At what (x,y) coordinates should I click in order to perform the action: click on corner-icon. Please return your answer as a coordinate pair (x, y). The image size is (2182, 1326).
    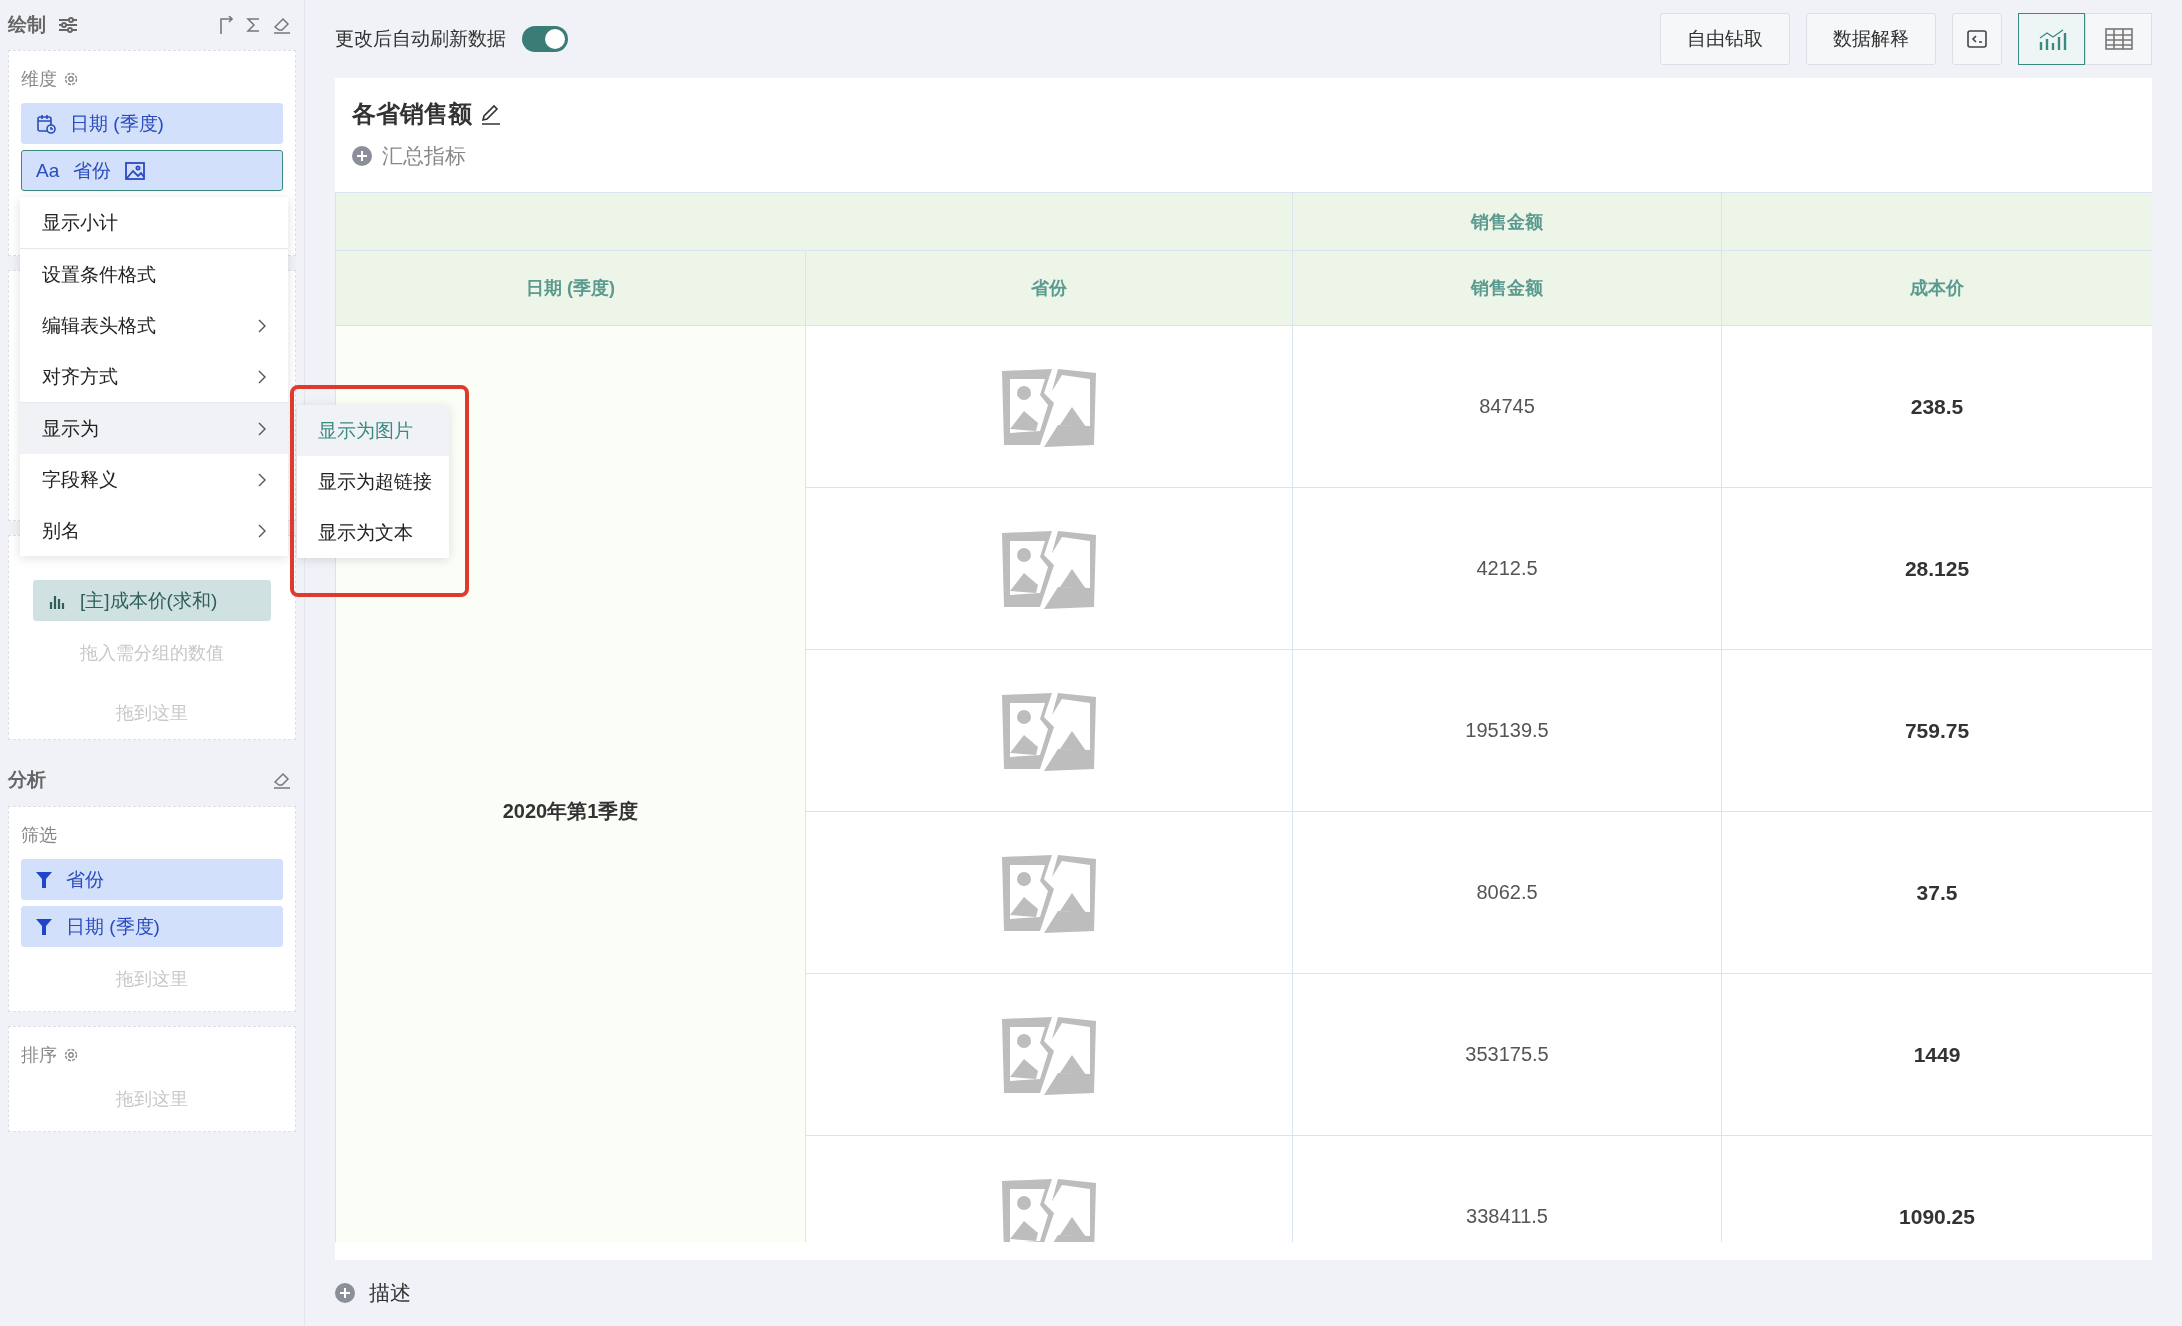
    Looking at the image, I should click on (226, 25).